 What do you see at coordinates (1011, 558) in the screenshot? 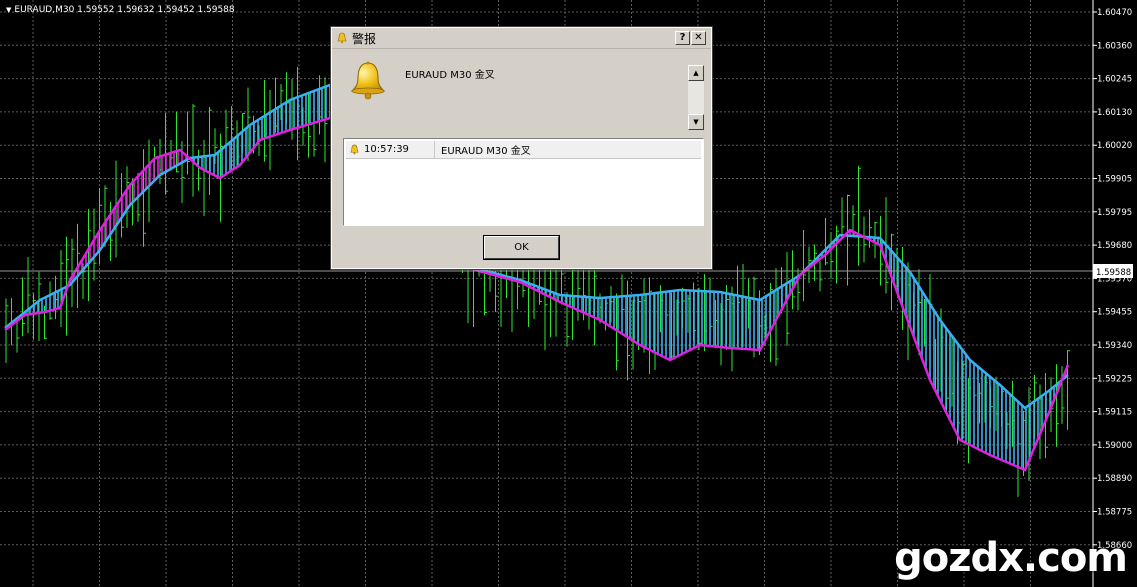
I see `watermark: gozdx.com` at bounding box center [1011, 558].